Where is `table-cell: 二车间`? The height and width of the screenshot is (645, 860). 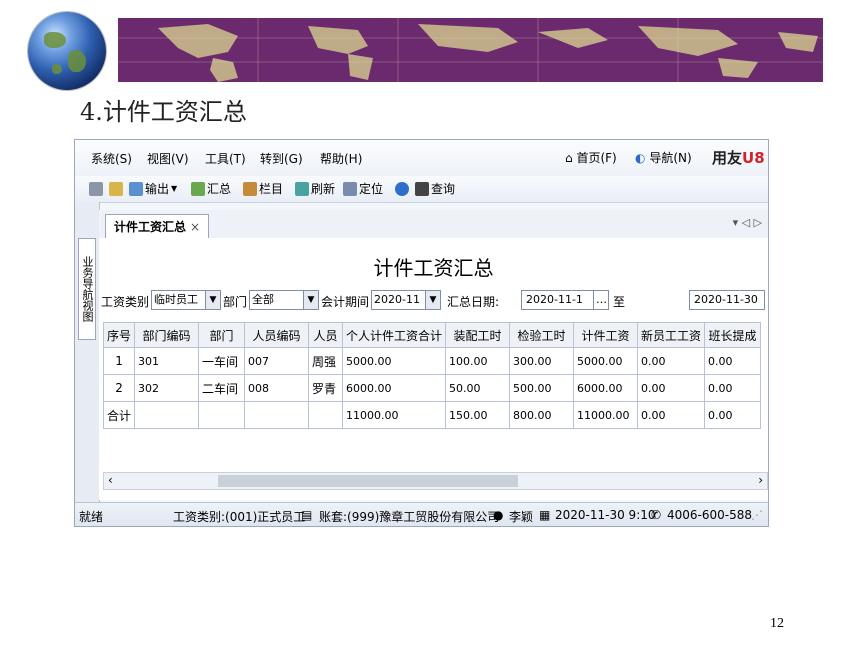 table-cell: 二车间 is located at coordinates (222, 388).